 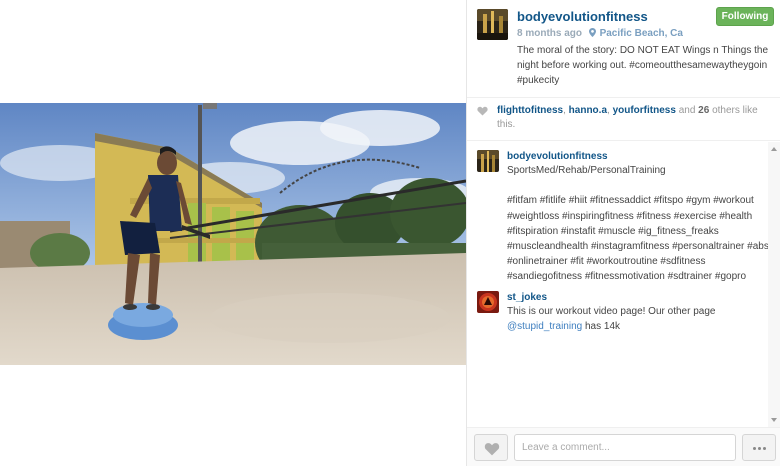 What do you see at coordinates (745, 16) in the screenshot?
I see `following-button: Following` at bounding box center [745, 16].